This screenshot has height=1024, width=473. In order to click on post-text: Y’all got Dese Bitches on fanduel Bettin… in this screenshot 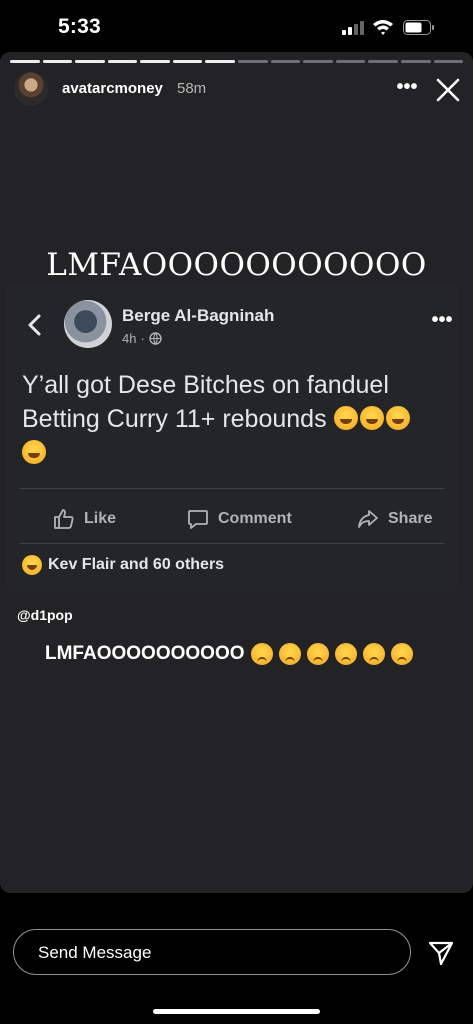, I will do `click(237, 419)`.